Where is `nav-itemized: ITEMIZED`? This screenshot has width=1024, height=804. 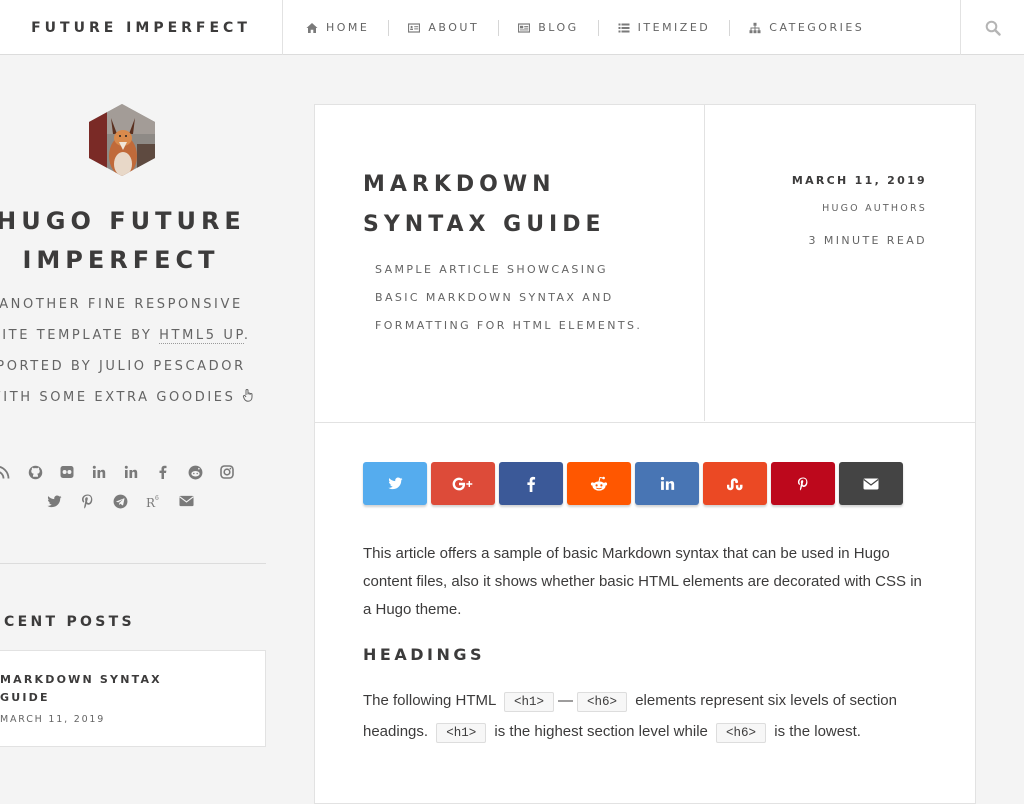
nav-itemized: ITEMIZED is located at coordinates (664, 27).